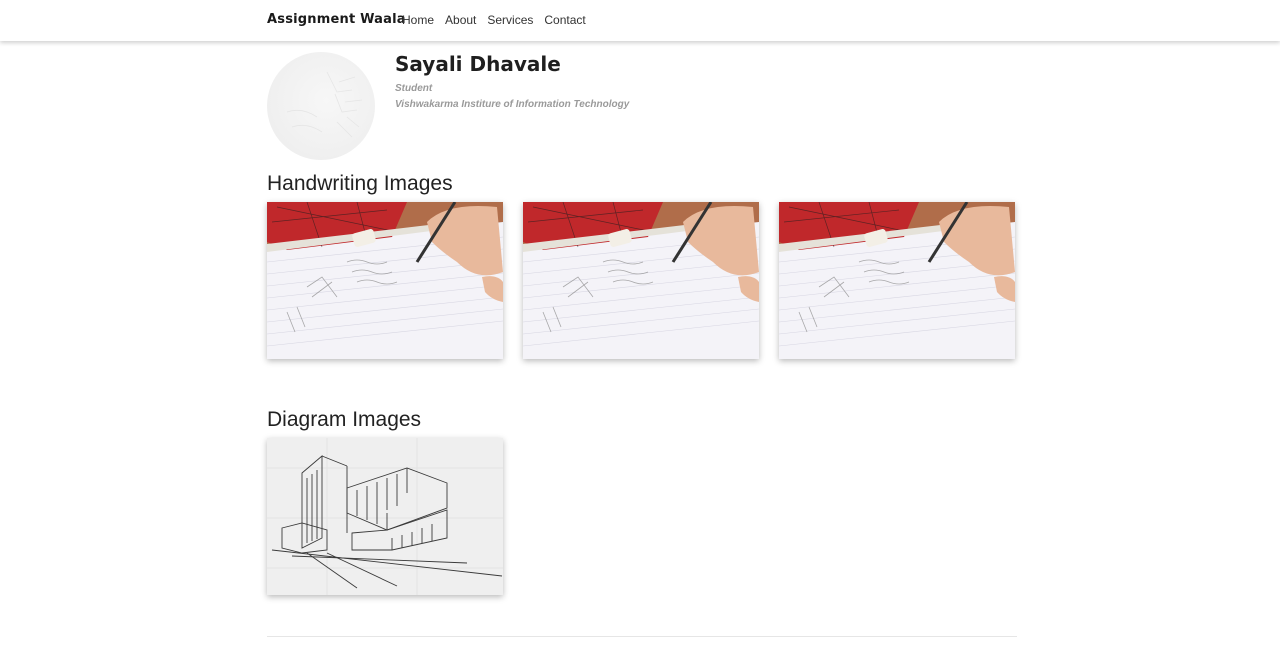 The image size is (1280, 657). What do you see at coordinates (510, 20) in the screenshot?
I see `nav-link-services: Services` at bounding box center [510, 20].